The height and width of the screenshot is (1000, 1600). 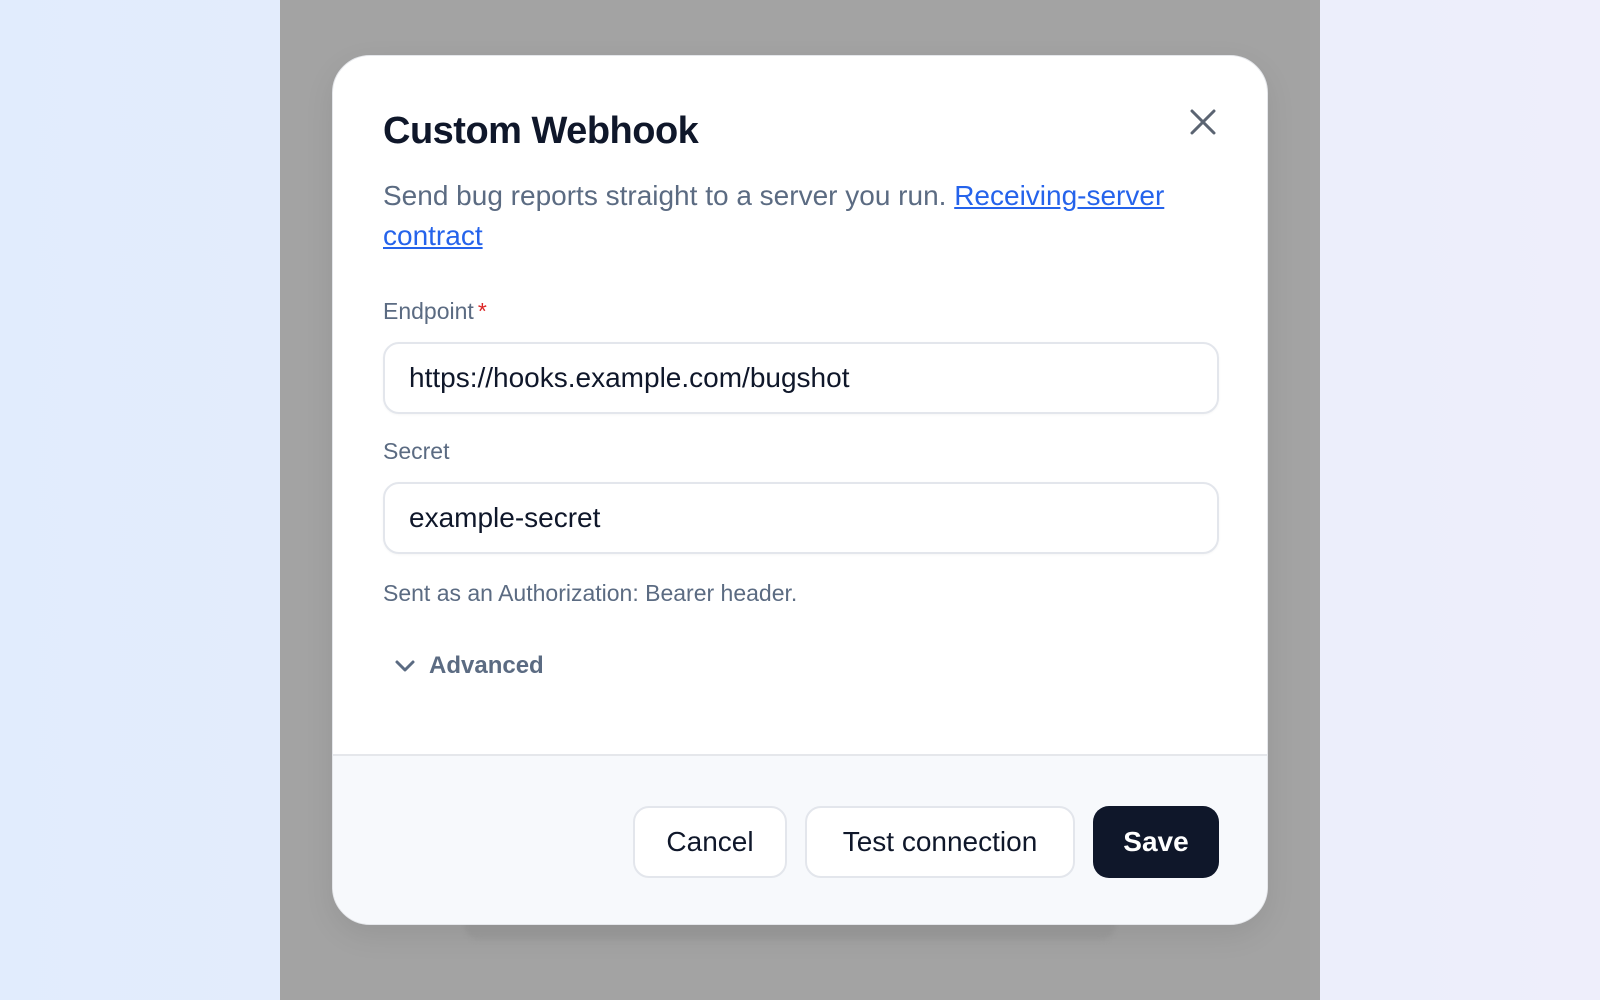 I want to click on required-marker: *, so click(x=482, y=311).